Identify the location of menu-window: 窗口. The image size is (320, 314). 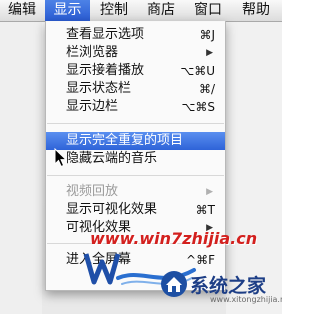
(208, 10).